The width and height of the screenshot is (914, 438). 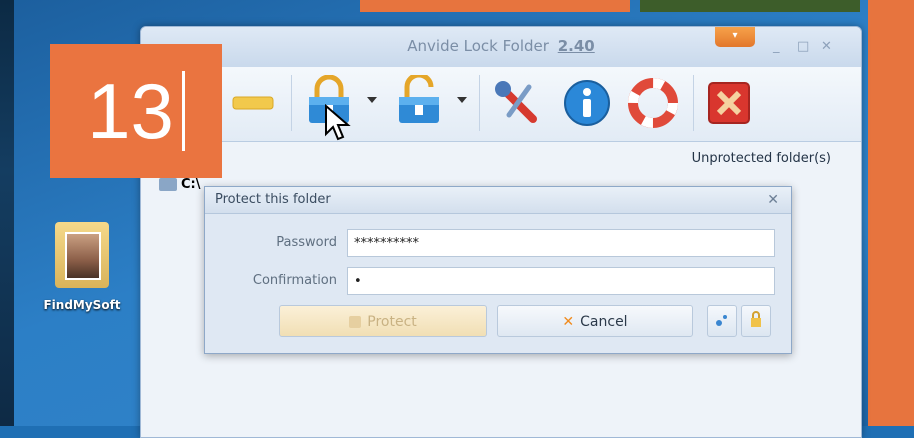 I want to click on settings-button, so click(x=517, y=103).